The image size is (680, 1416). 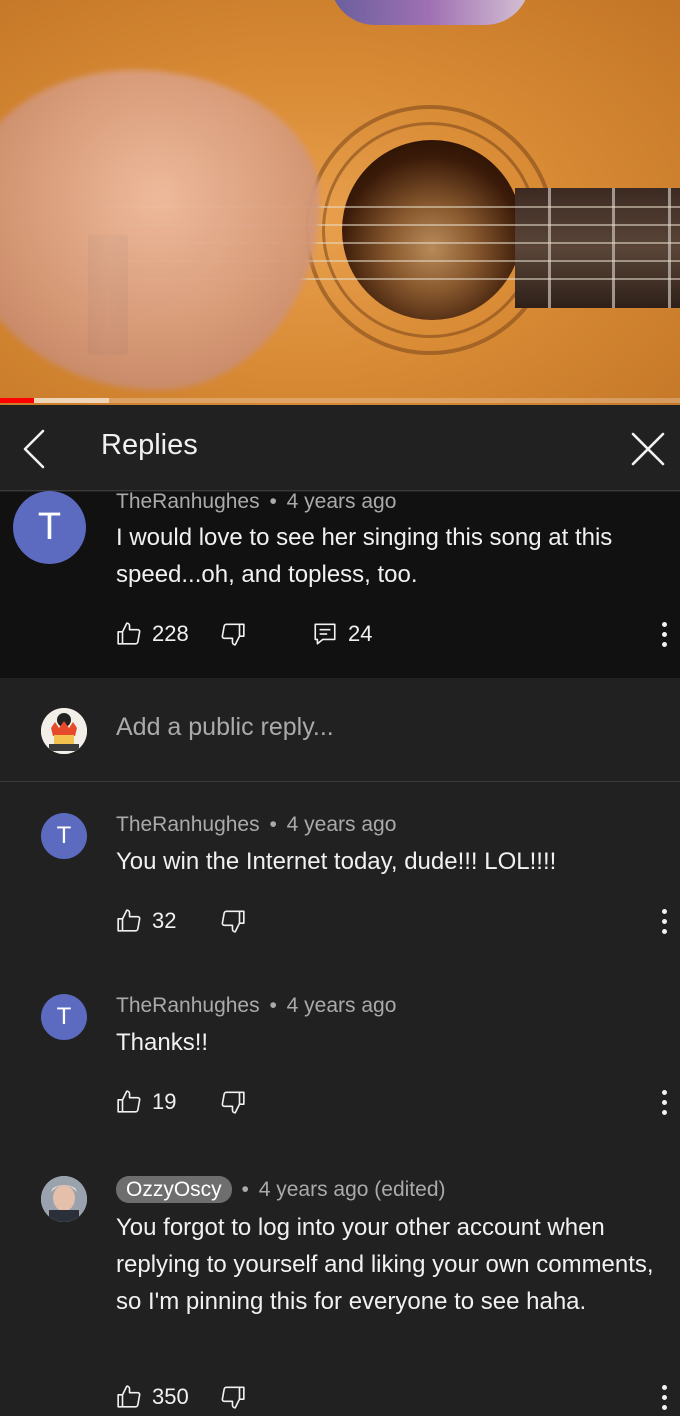 What do you see at coordinates (398, 921) in the screenshot?
I see `comment-actions: 32` at bounding box center [398, 921].